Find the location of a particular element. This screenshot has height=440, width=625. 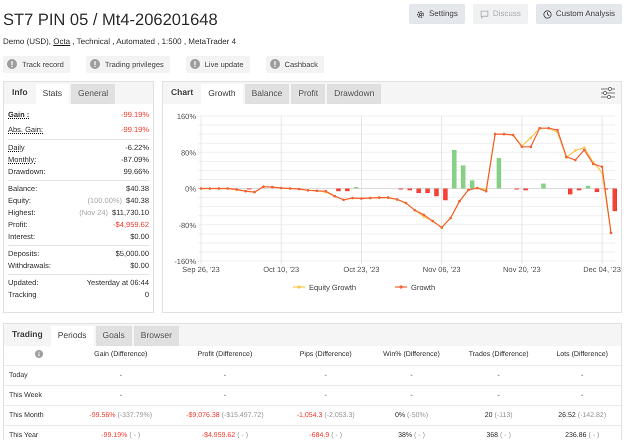

panel-title: Trading is located at coordinates (27, 335).